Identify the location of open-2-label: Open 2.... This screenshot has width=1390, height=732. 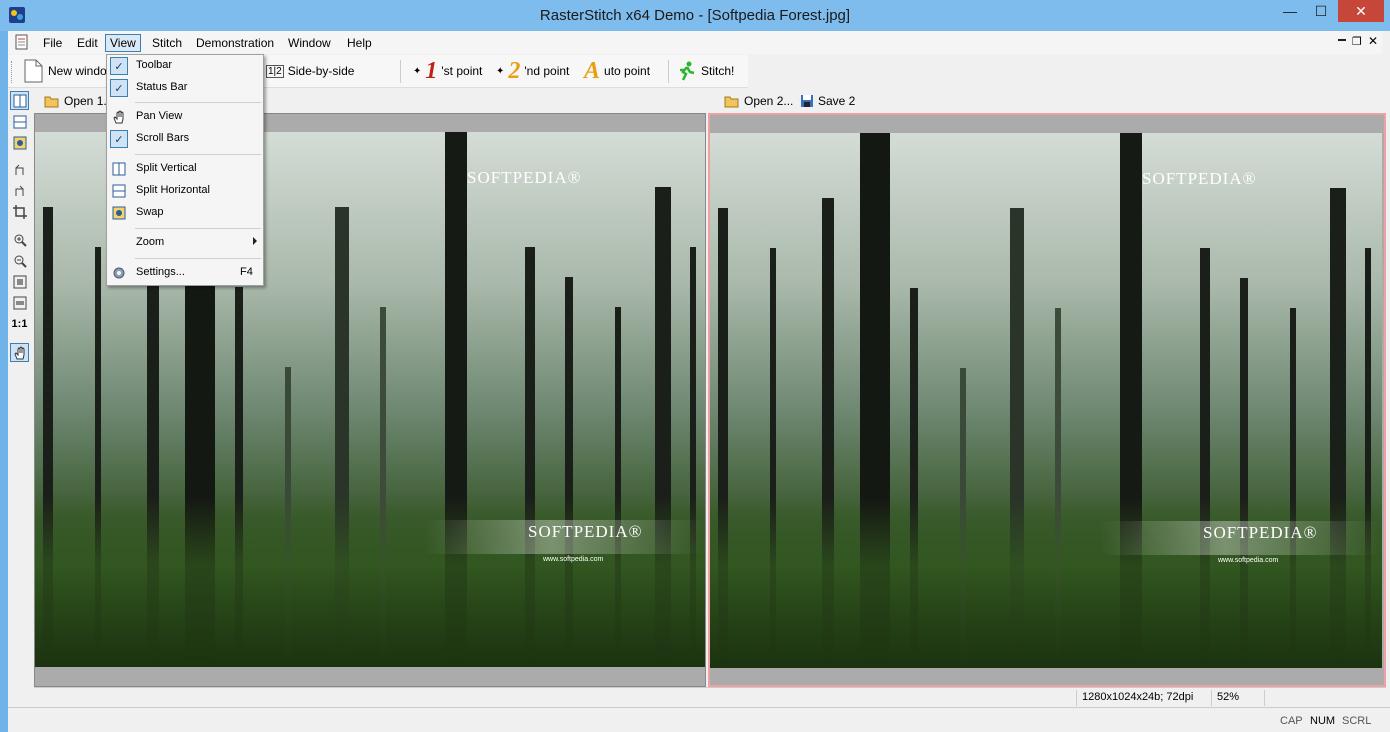
(769, 101).